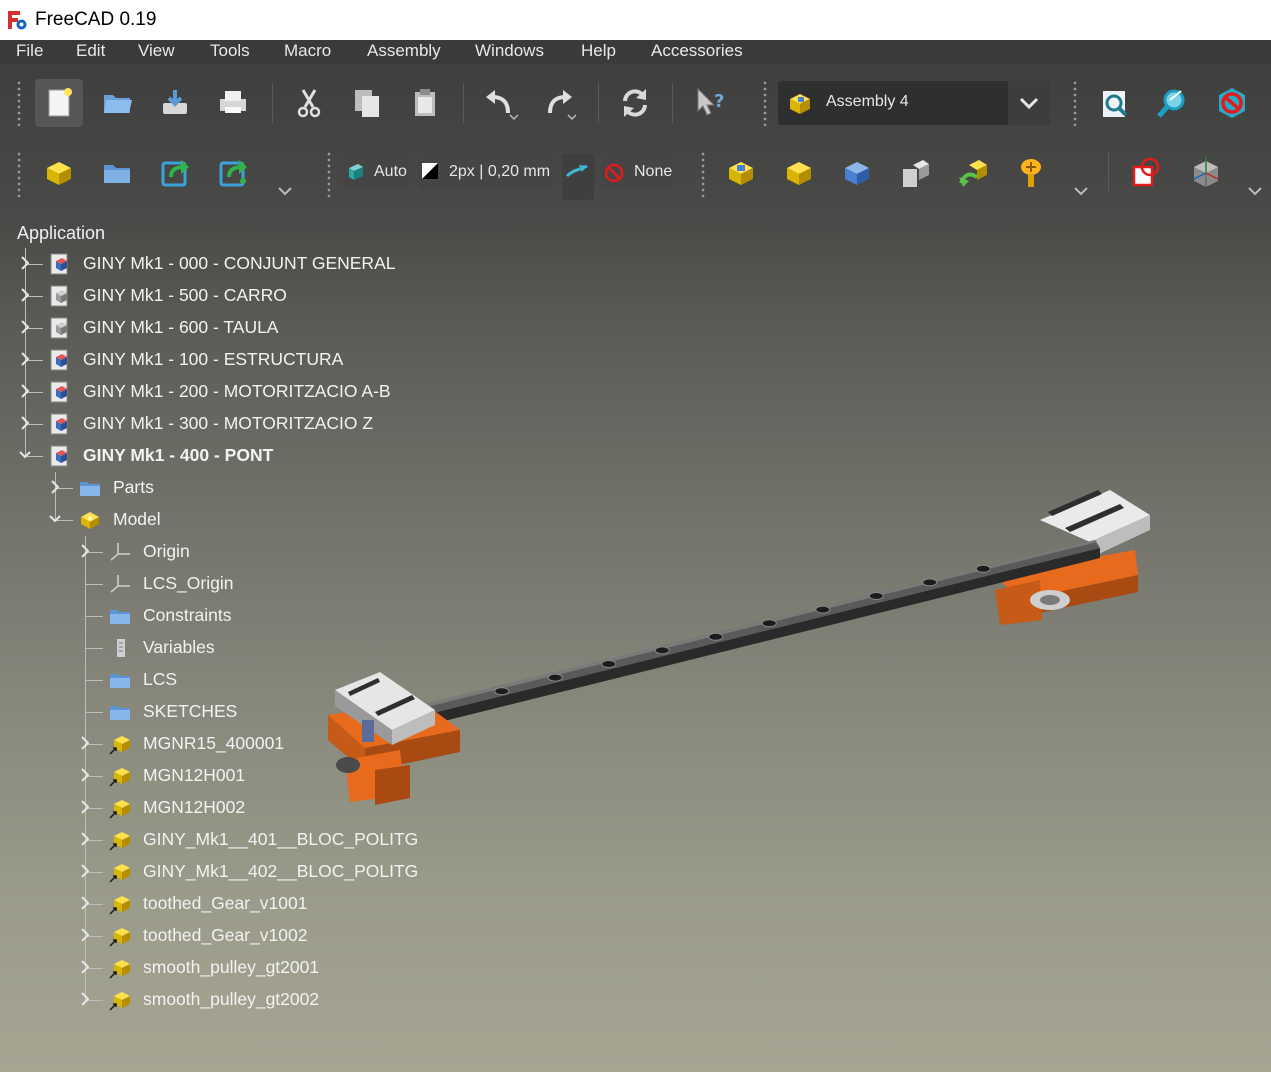 The image size is (1271, 1072). What do you see at coordinates (29, 52) in the screenshot?
I see `menu-file: File` at bounding box center [29, 52].